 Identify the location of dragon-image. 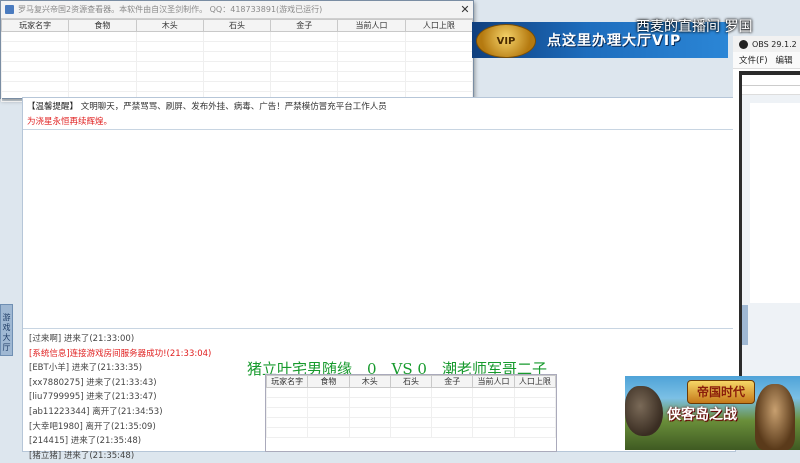
(644, 411).